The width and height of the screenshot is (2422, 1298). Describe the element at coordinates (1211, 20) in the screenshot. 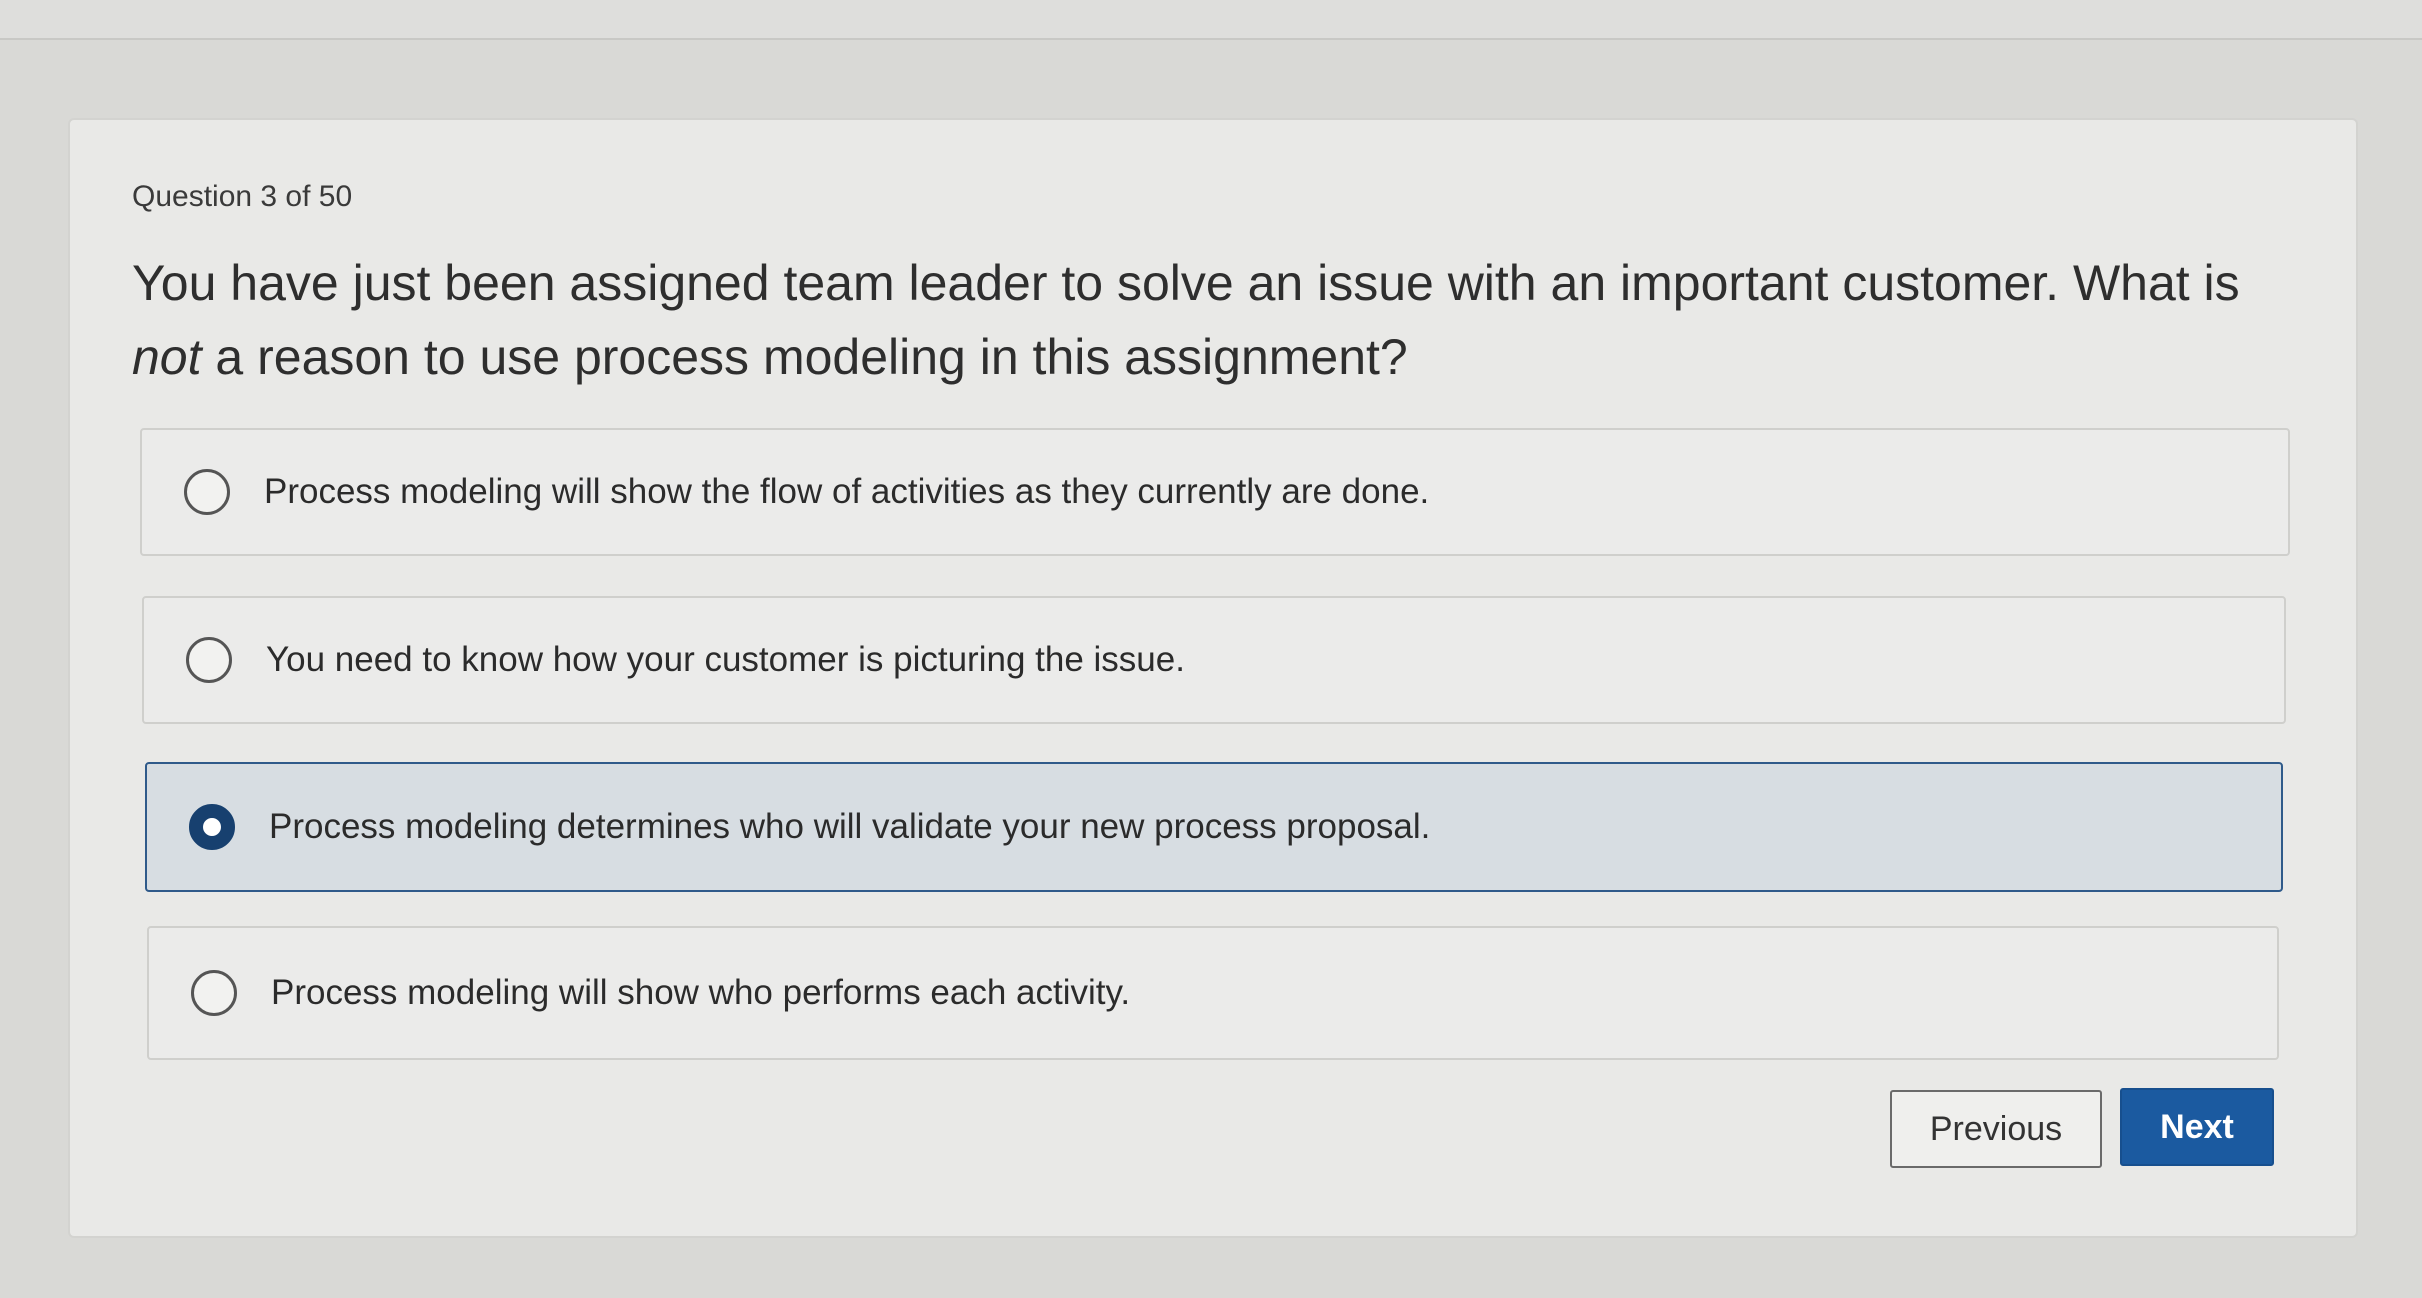

I see `browser-top-bar` at that location.